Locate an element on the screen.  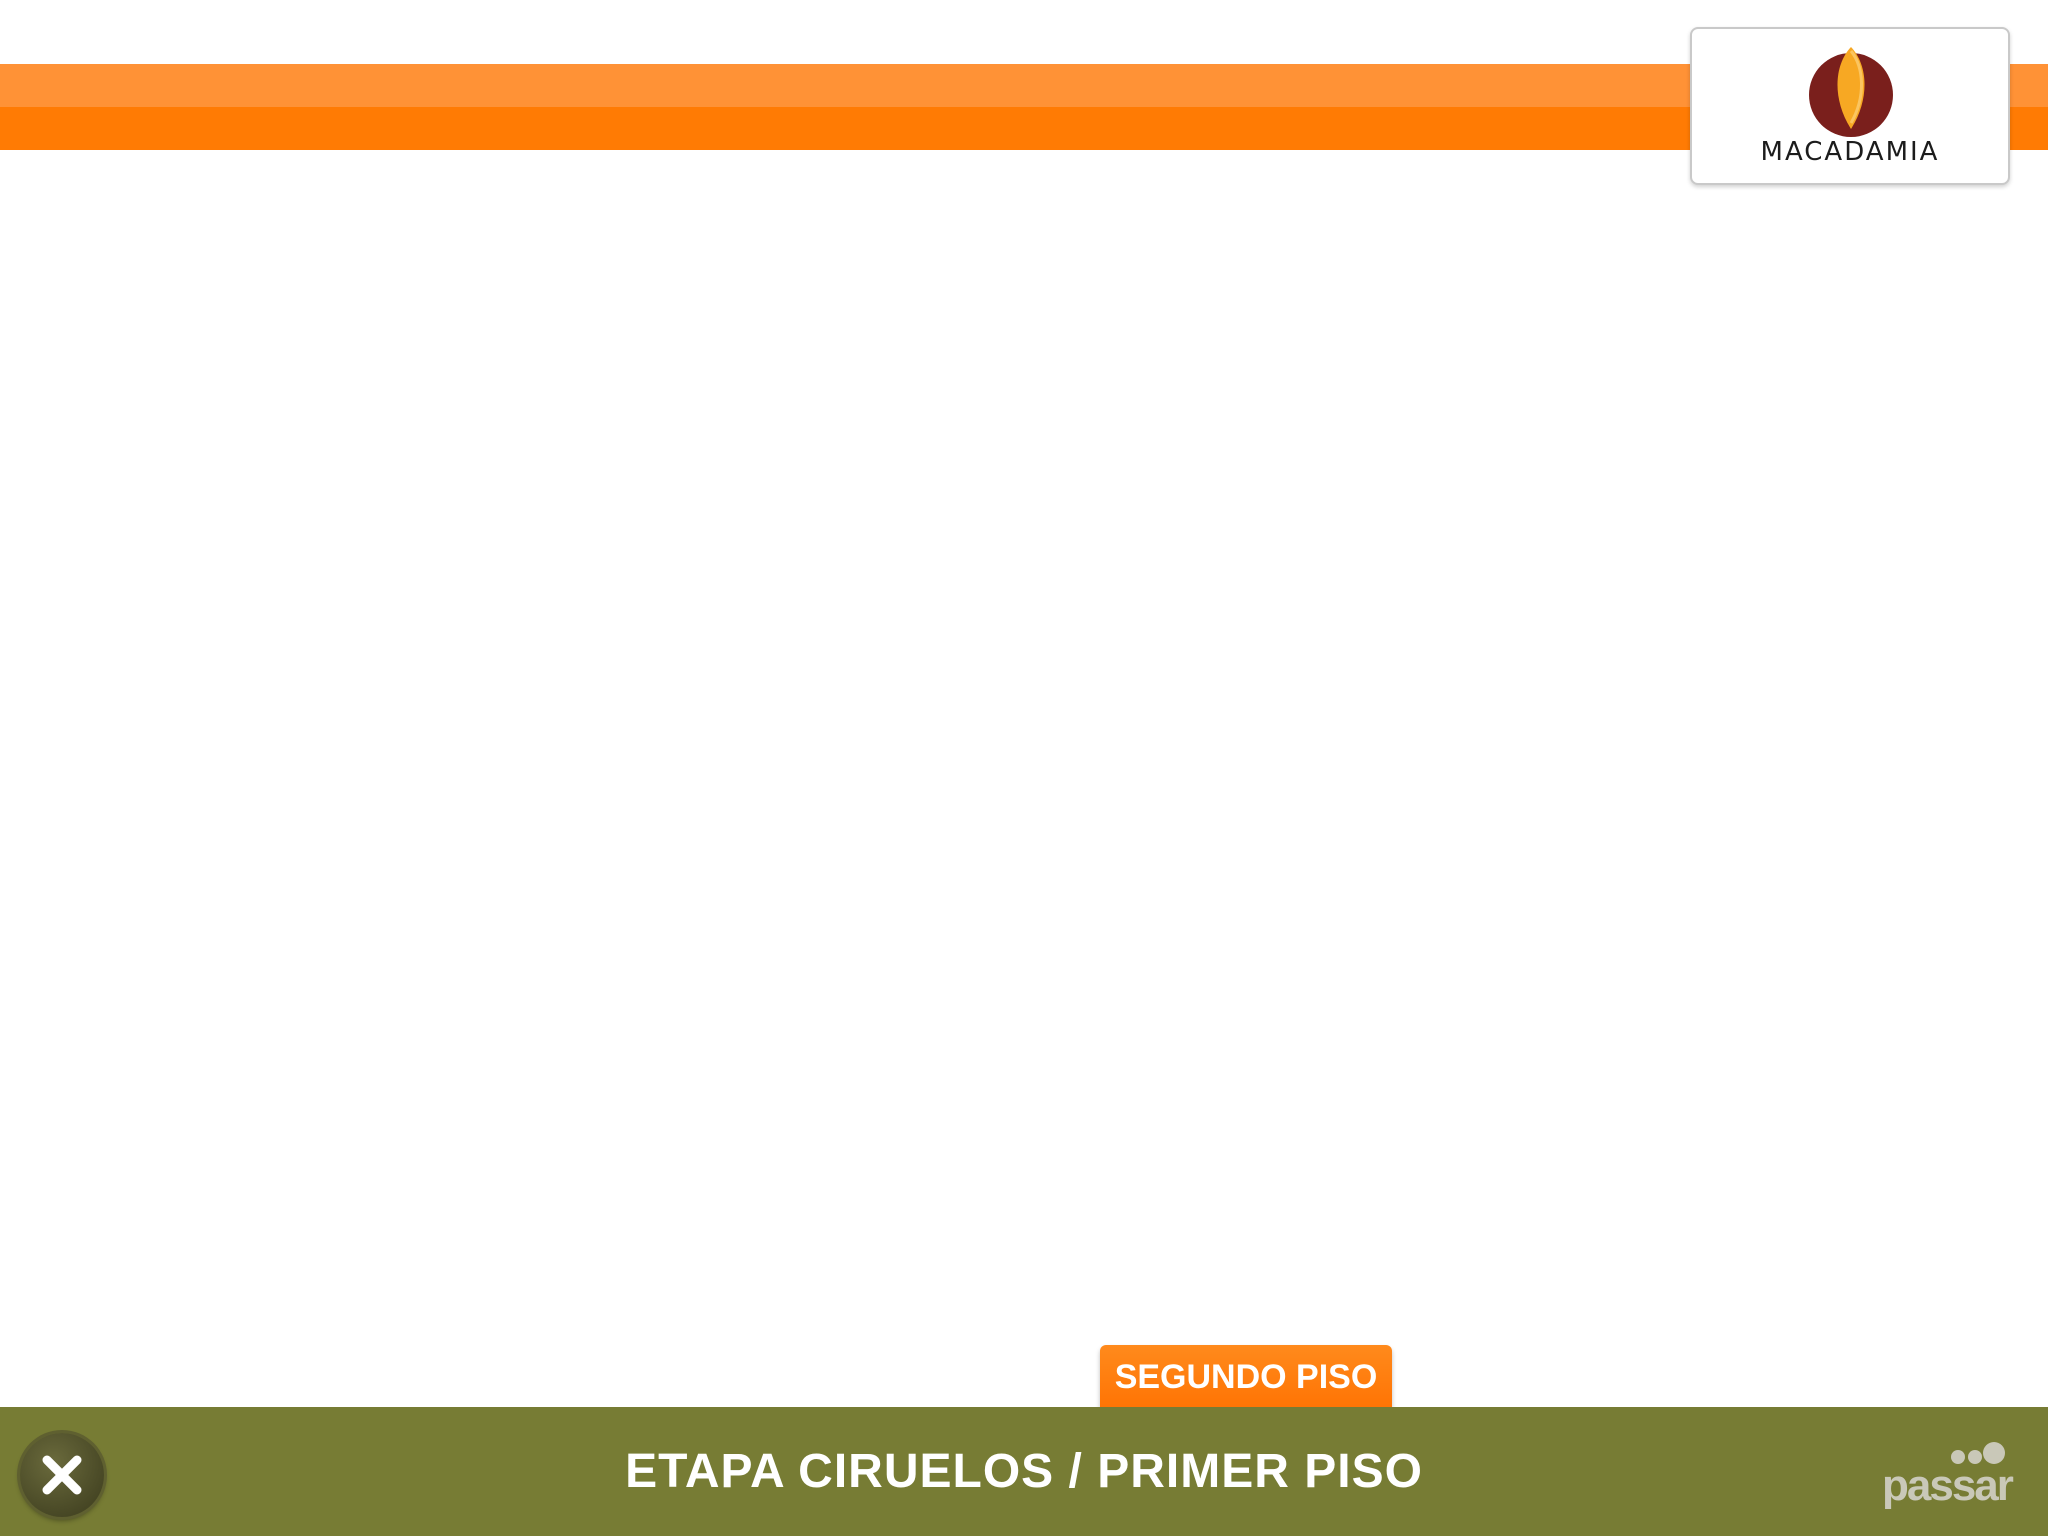
close-button is located at coordinates (62, 1475).